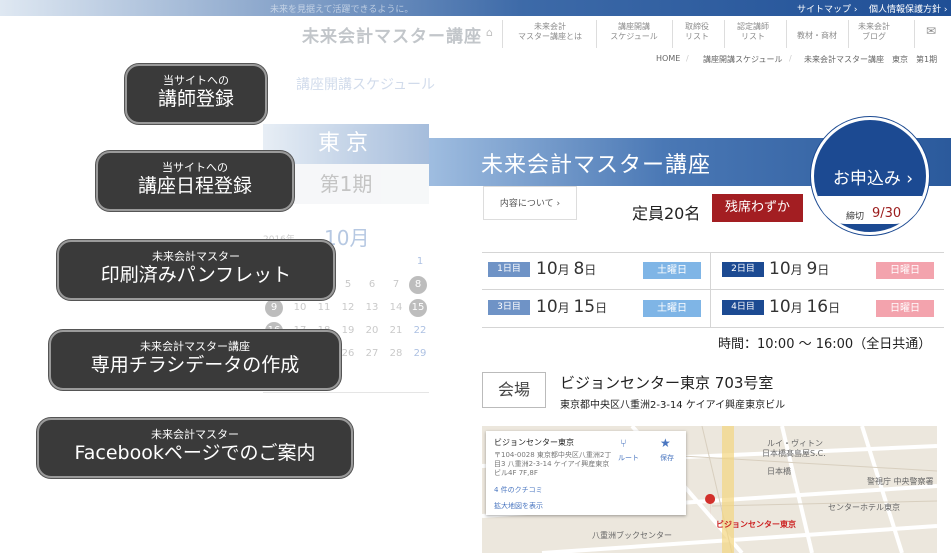 The image size is (951, 553). I want to click on calendar-day: 13, so click(372, 307).